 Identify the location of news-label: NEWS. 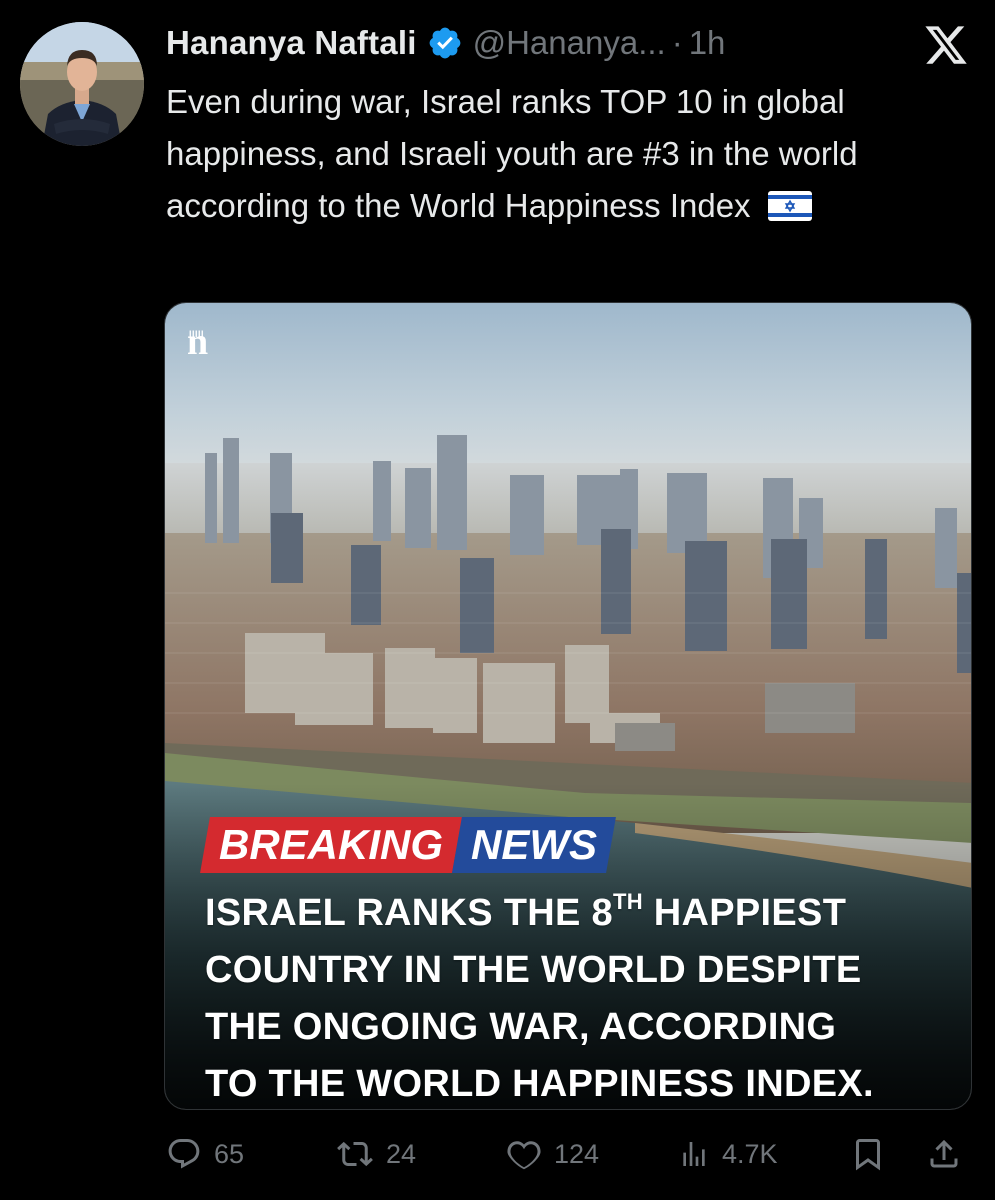
(534, 845).